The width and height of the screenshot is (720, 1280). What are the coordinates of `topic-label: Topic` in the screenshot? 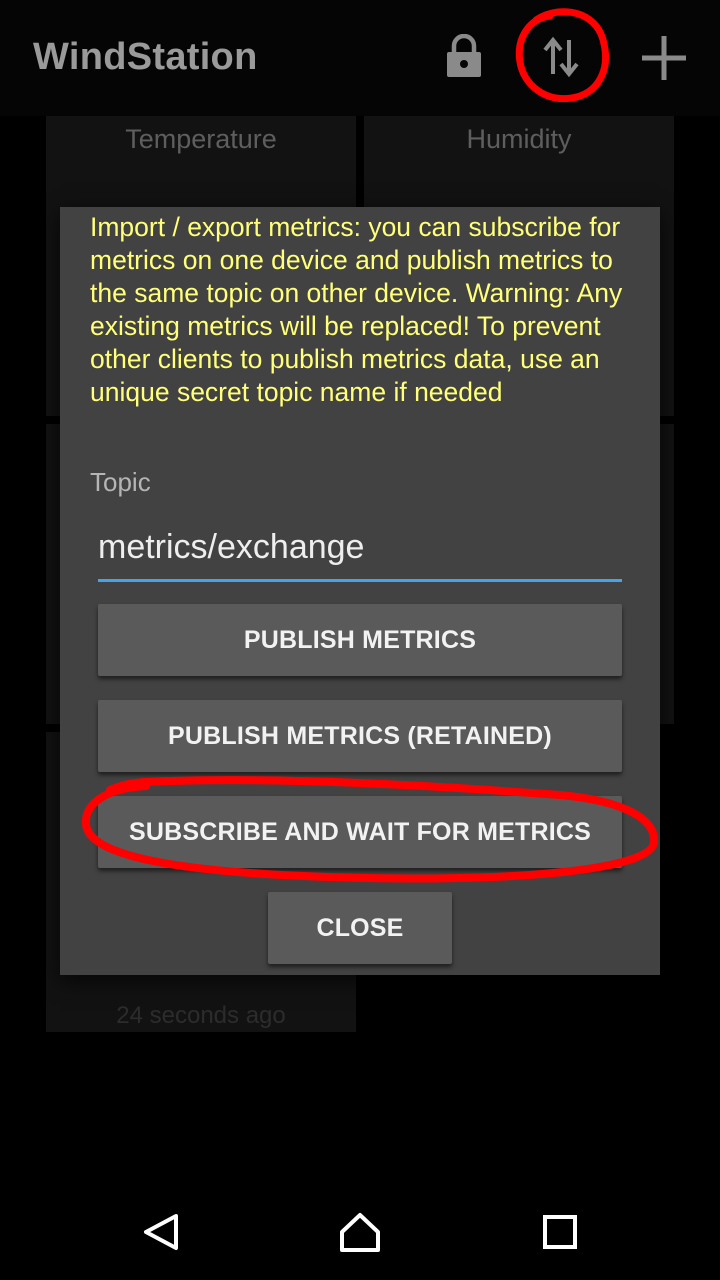 It's located at (120, 482).